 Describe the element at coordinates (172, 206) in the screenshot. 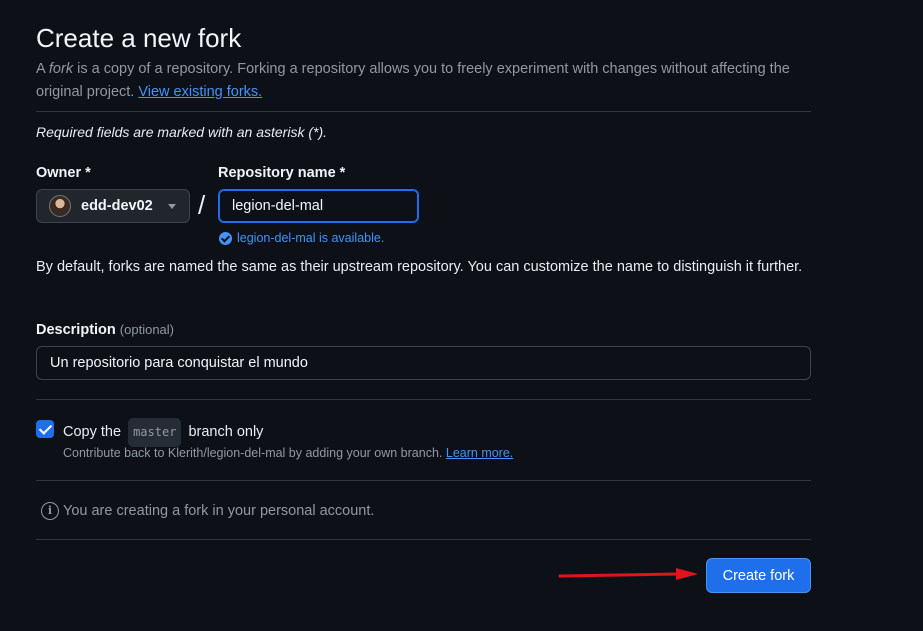

I see `chevron-down-icon` at that location.